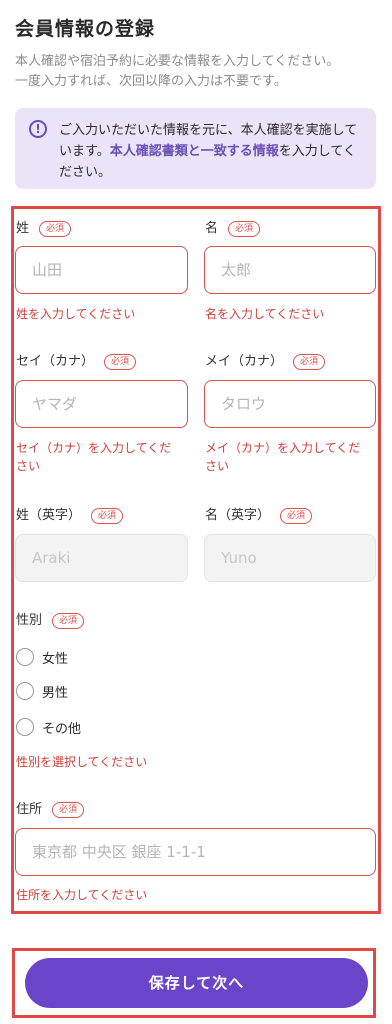  Describe the element at coordinates (76, 314) in the screenshot. I see `last-name-error: 姓を入力してください` at that location.